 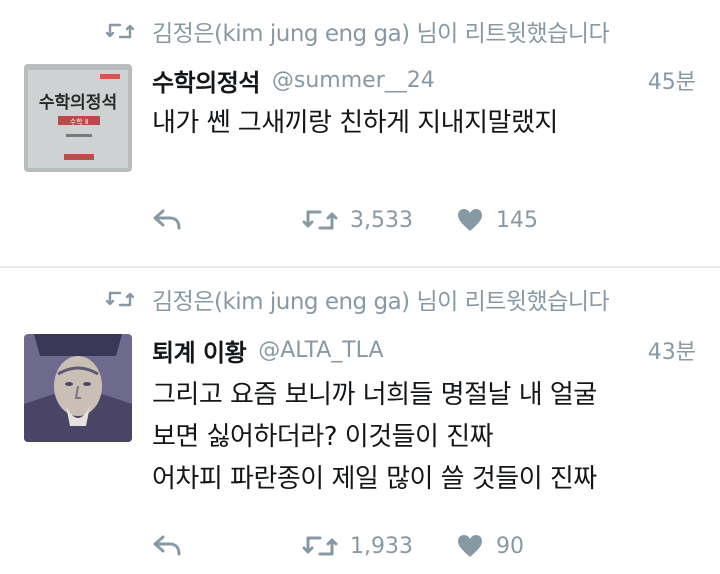 What do you see at coordinates (78, 103) in the screenshot?
I see `book-title: 수학의정석` at bounding box center [78, 103].